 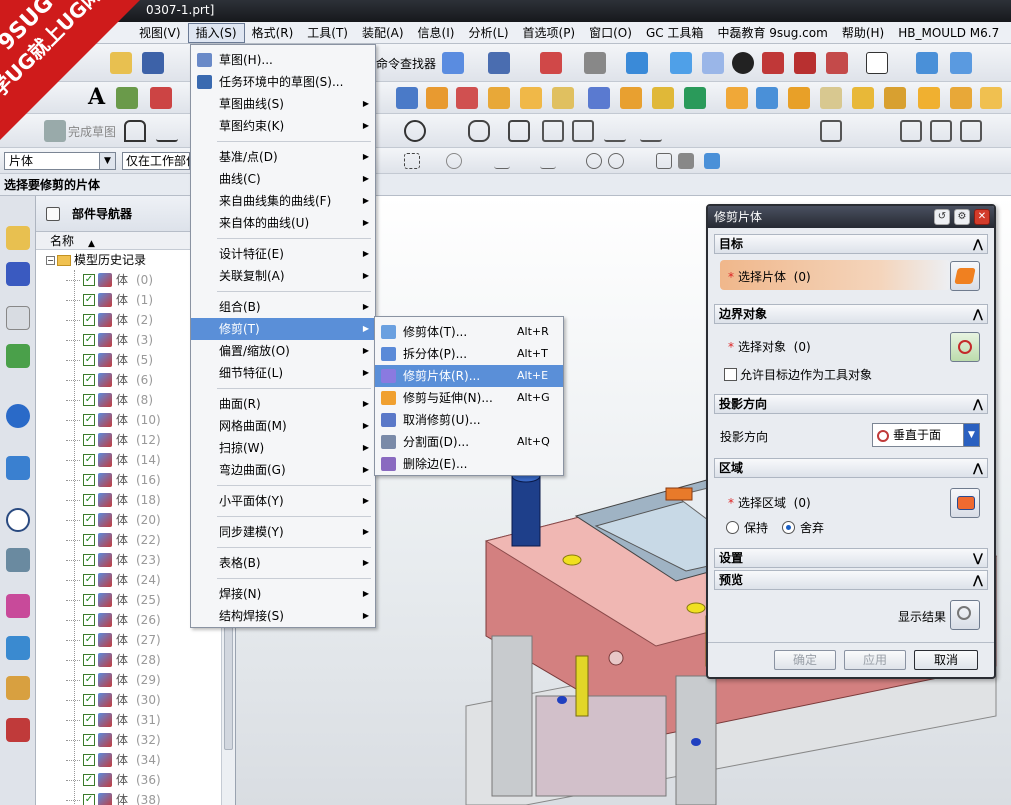 I want to click on cube-icon, so click(x=681, y=63).